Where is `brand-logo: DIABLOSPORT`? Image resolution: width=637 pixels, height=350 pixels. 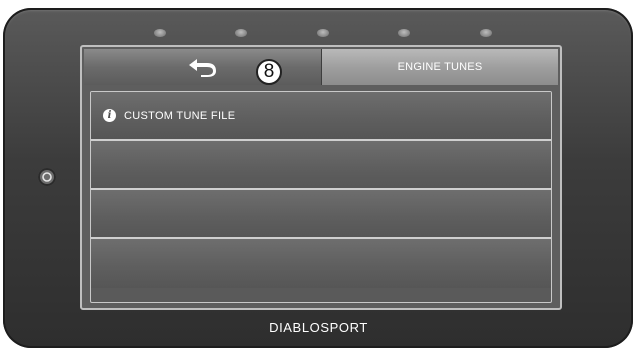
brand-logo: DIABLOSPORT is located at coordinates (318, 327).